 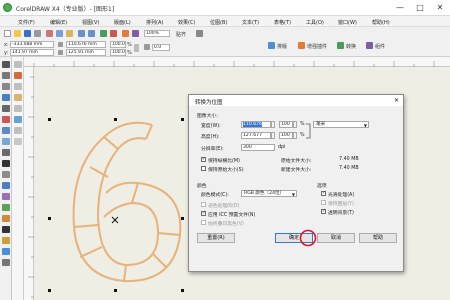 What do you see at coordinates (157, 33) in the screenshot?
I see `zoom-level-field: 100%` at bounding box center [157, 33].